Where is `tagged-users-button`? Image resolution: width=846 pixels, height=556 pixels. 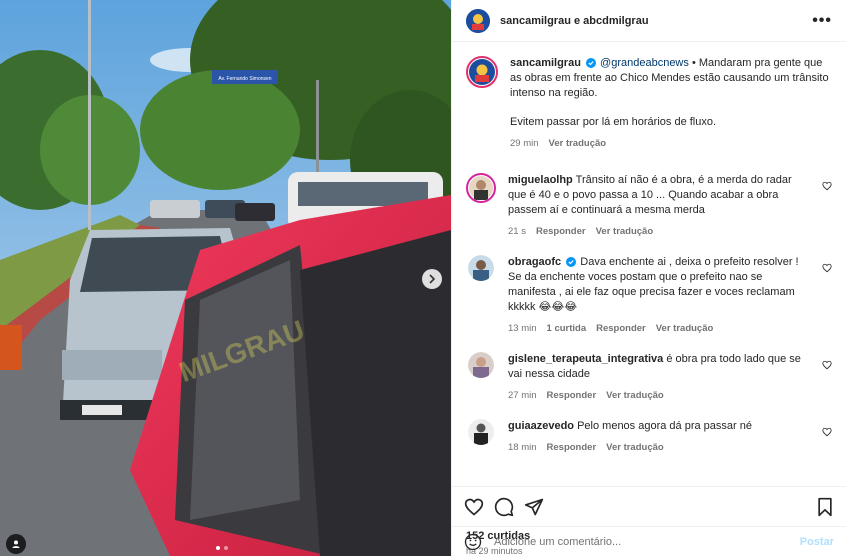
tagged-users-button is located at coordinates (16, 544).